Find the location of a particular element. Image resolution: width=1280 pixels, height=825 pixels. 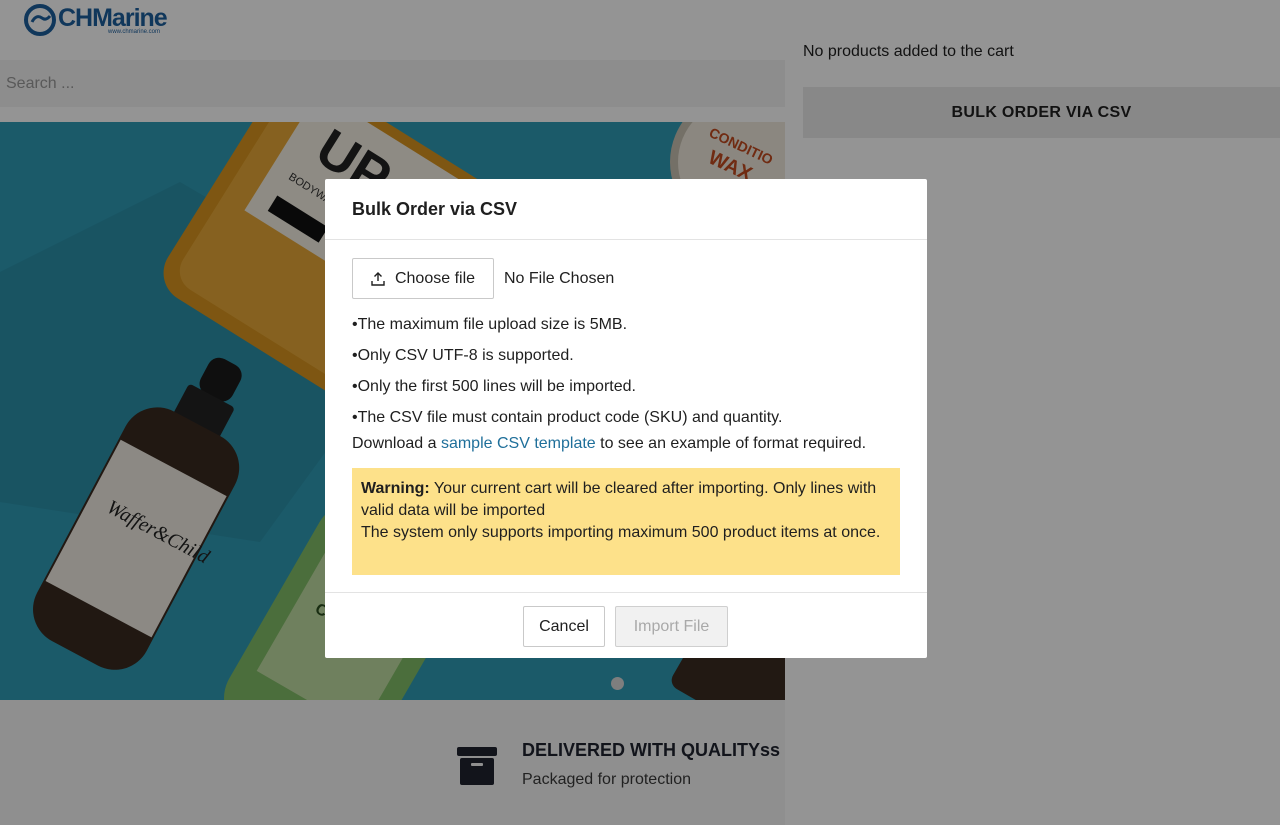

file-status: No File Chosen is located at coordinates (559, 278).